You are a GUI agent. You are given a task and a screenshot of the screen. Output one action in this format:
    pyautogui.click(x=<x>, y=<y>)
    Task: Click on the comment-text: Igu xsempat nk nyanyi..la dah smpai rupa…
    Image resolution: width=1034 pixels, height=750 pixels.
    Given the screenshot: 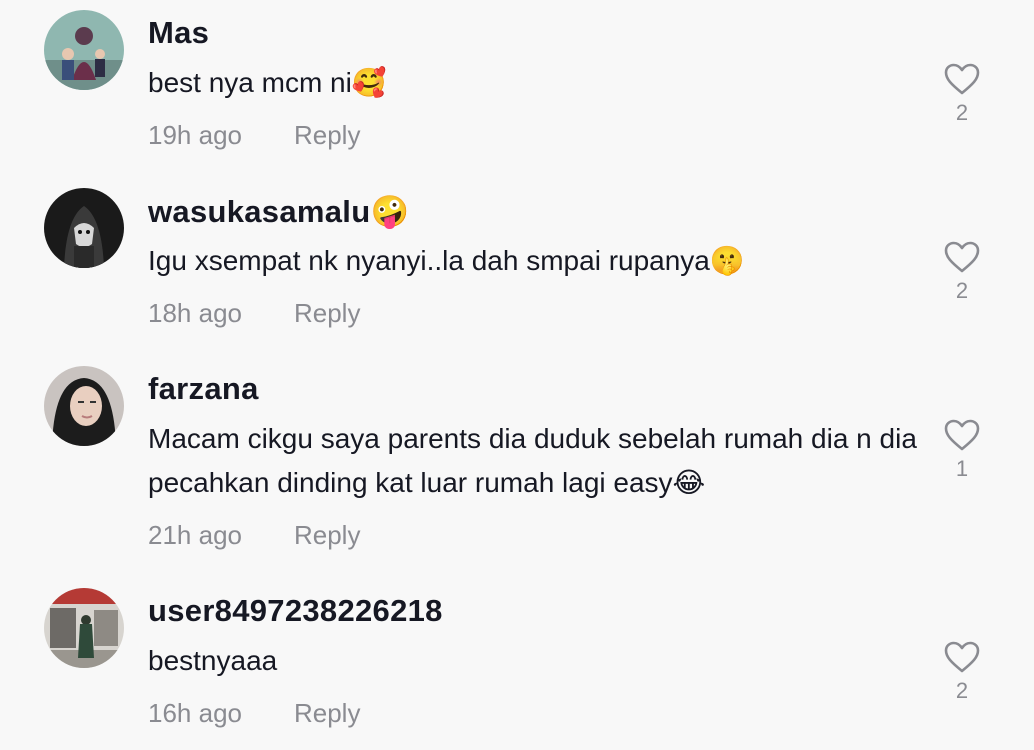 What is the action you would take?
    pyautogui.click(x=446, y=260)
    